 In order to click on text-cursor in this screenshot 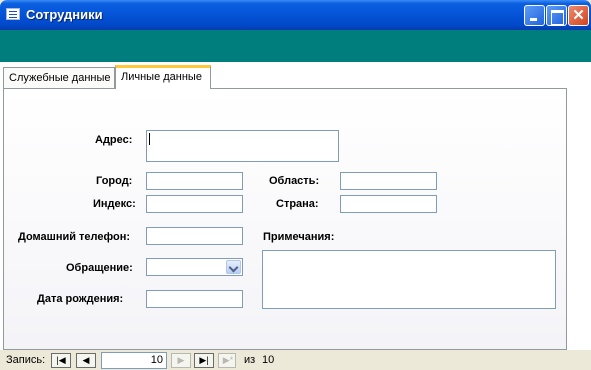, I will do `click(149, 139)`.